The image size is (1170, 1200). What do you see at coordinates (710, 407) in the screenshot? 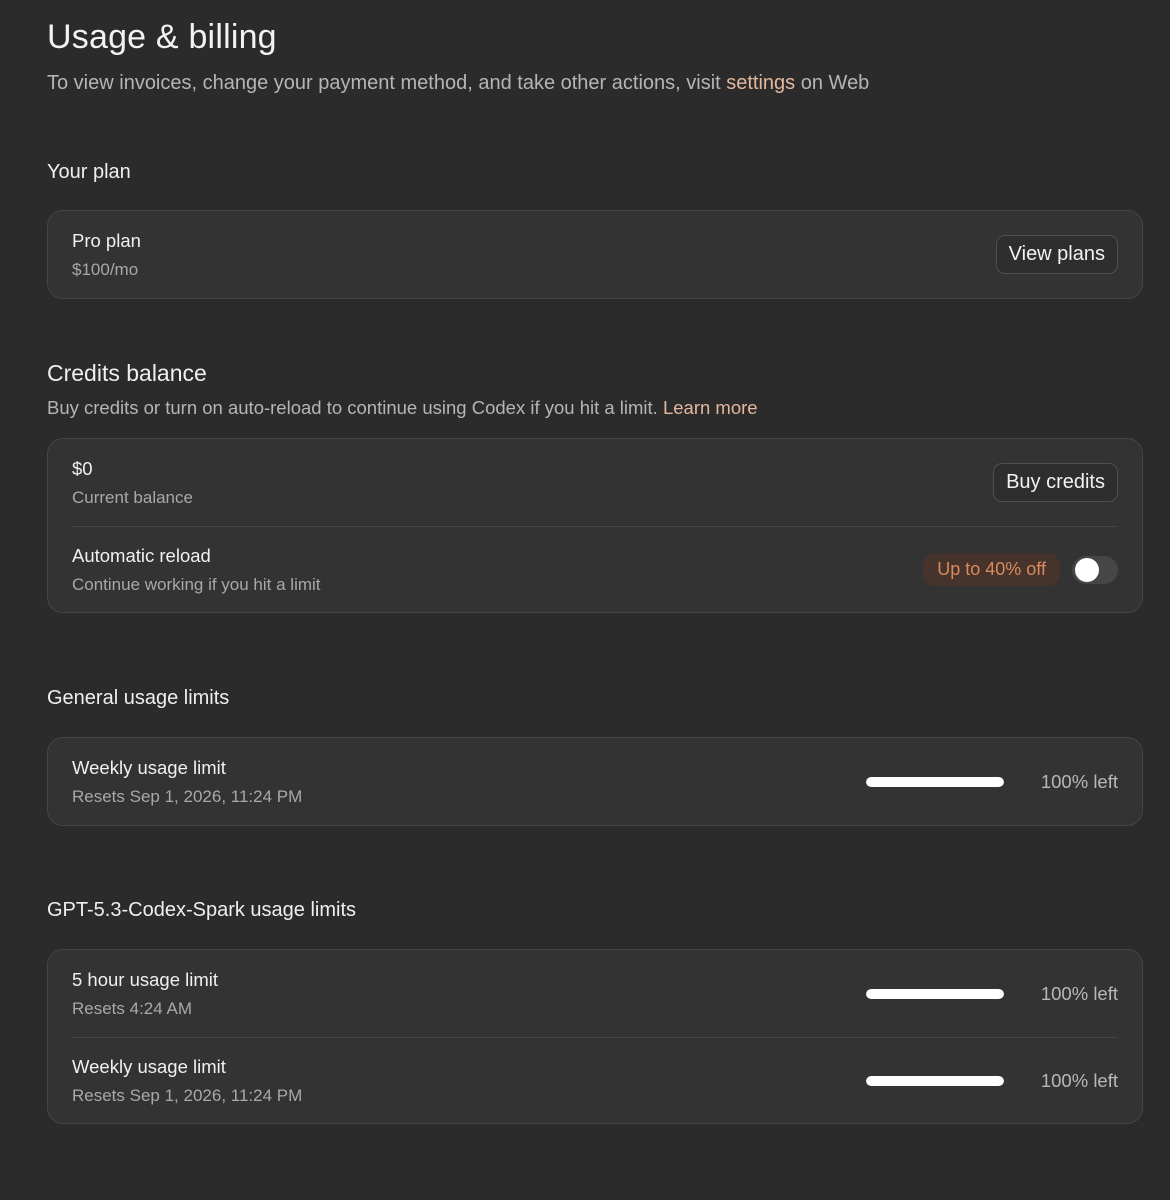
I see `learn-more-link: Learn more` at bounding box center [710, 407].